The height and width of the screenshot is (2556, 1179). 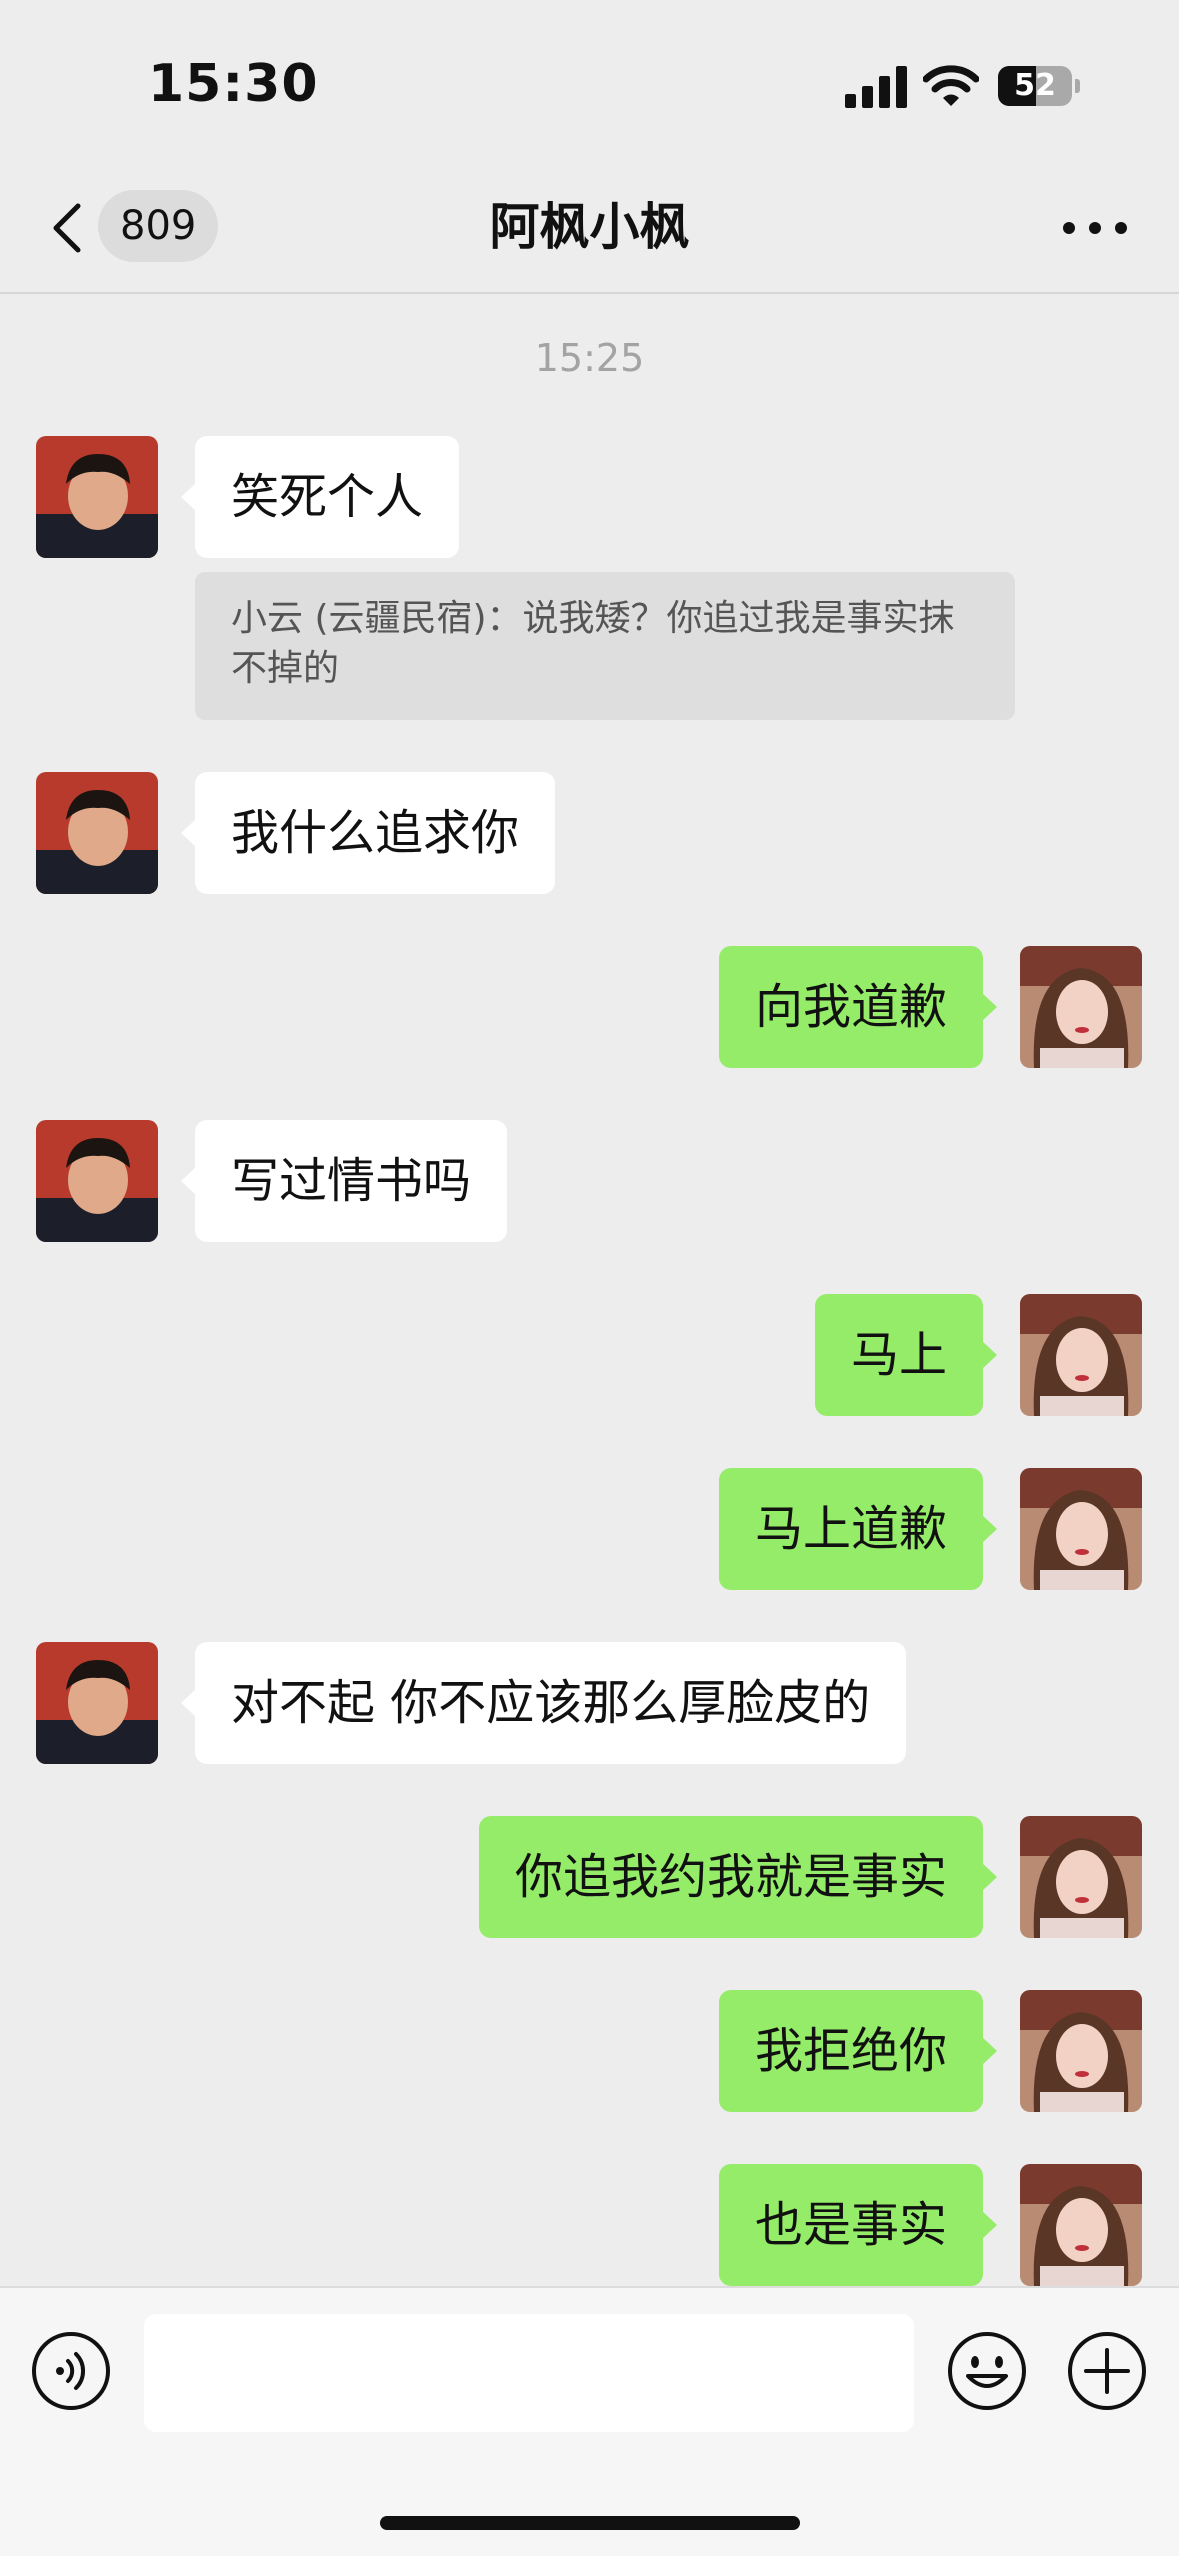 What do you see at coordinates (344, 1181) in the screenshot?
I see `message-bubble-incoming: 写过情书吗` at bounding box center [344, 1181].